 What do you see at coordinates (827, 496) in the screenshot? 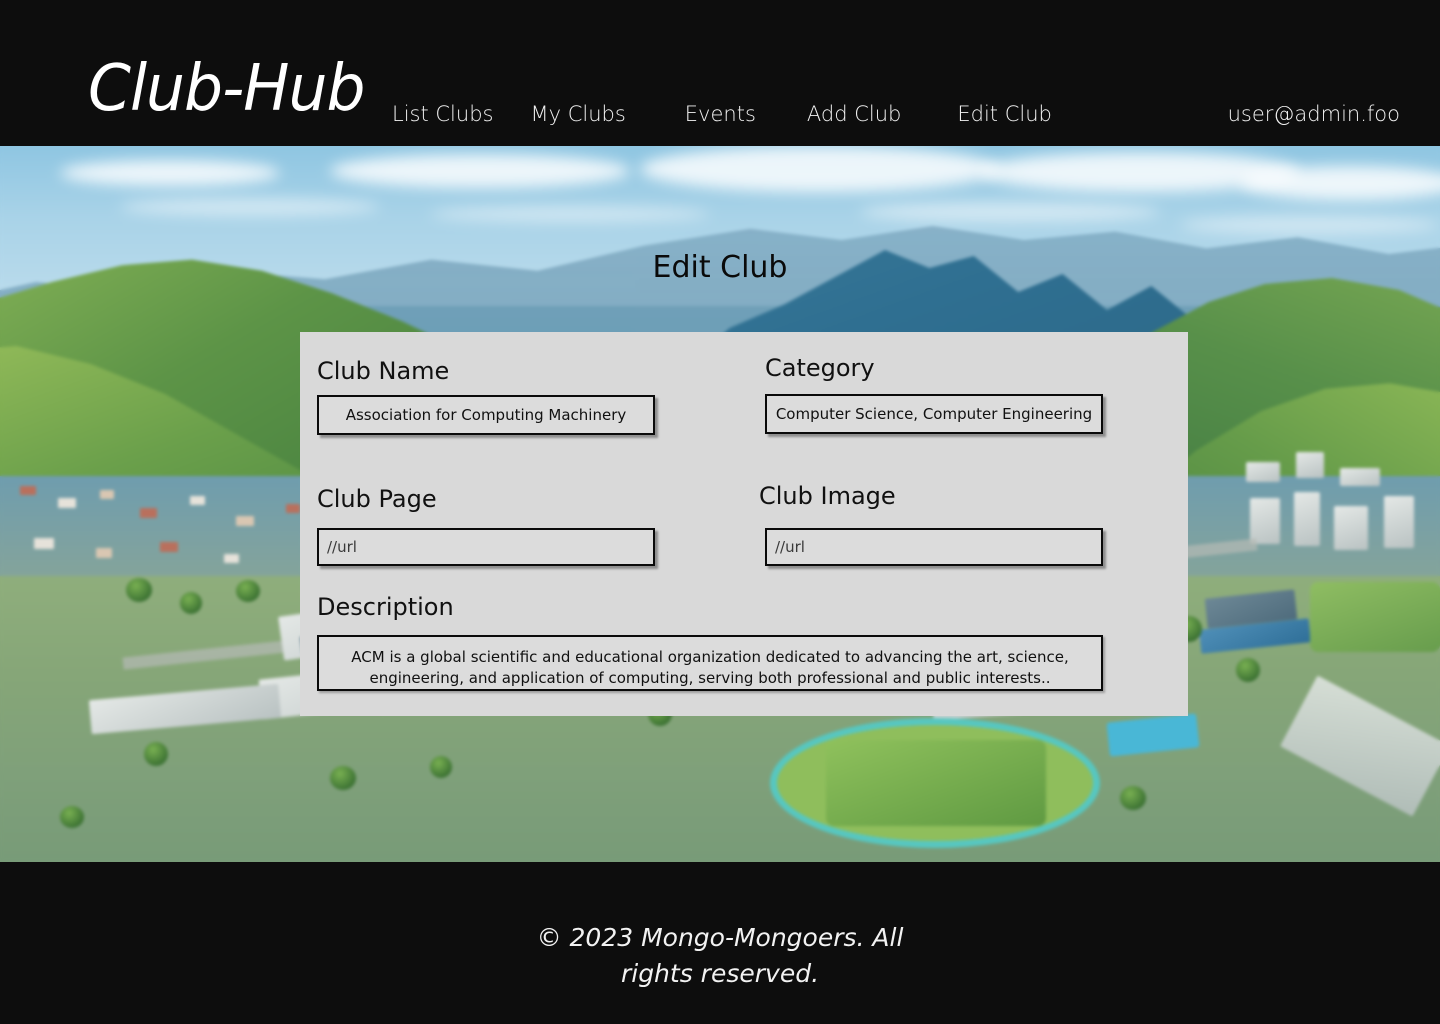
I see `label-club-image: Club Image` at bounding box center [827, 496].